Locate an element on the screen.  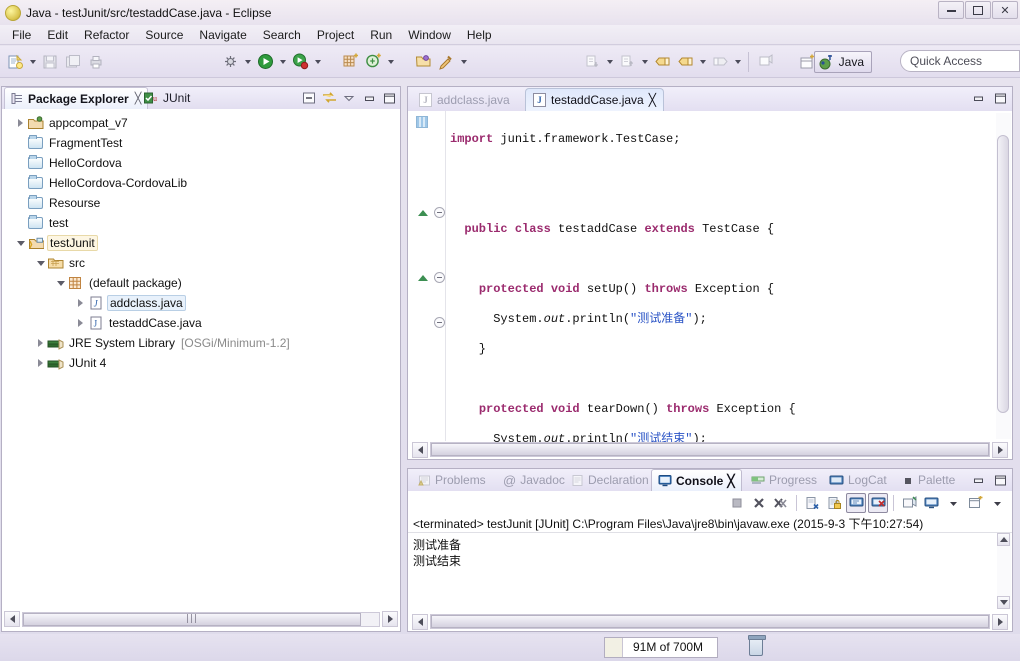
menu-edit: Edit is located at coordinates (57, 35).